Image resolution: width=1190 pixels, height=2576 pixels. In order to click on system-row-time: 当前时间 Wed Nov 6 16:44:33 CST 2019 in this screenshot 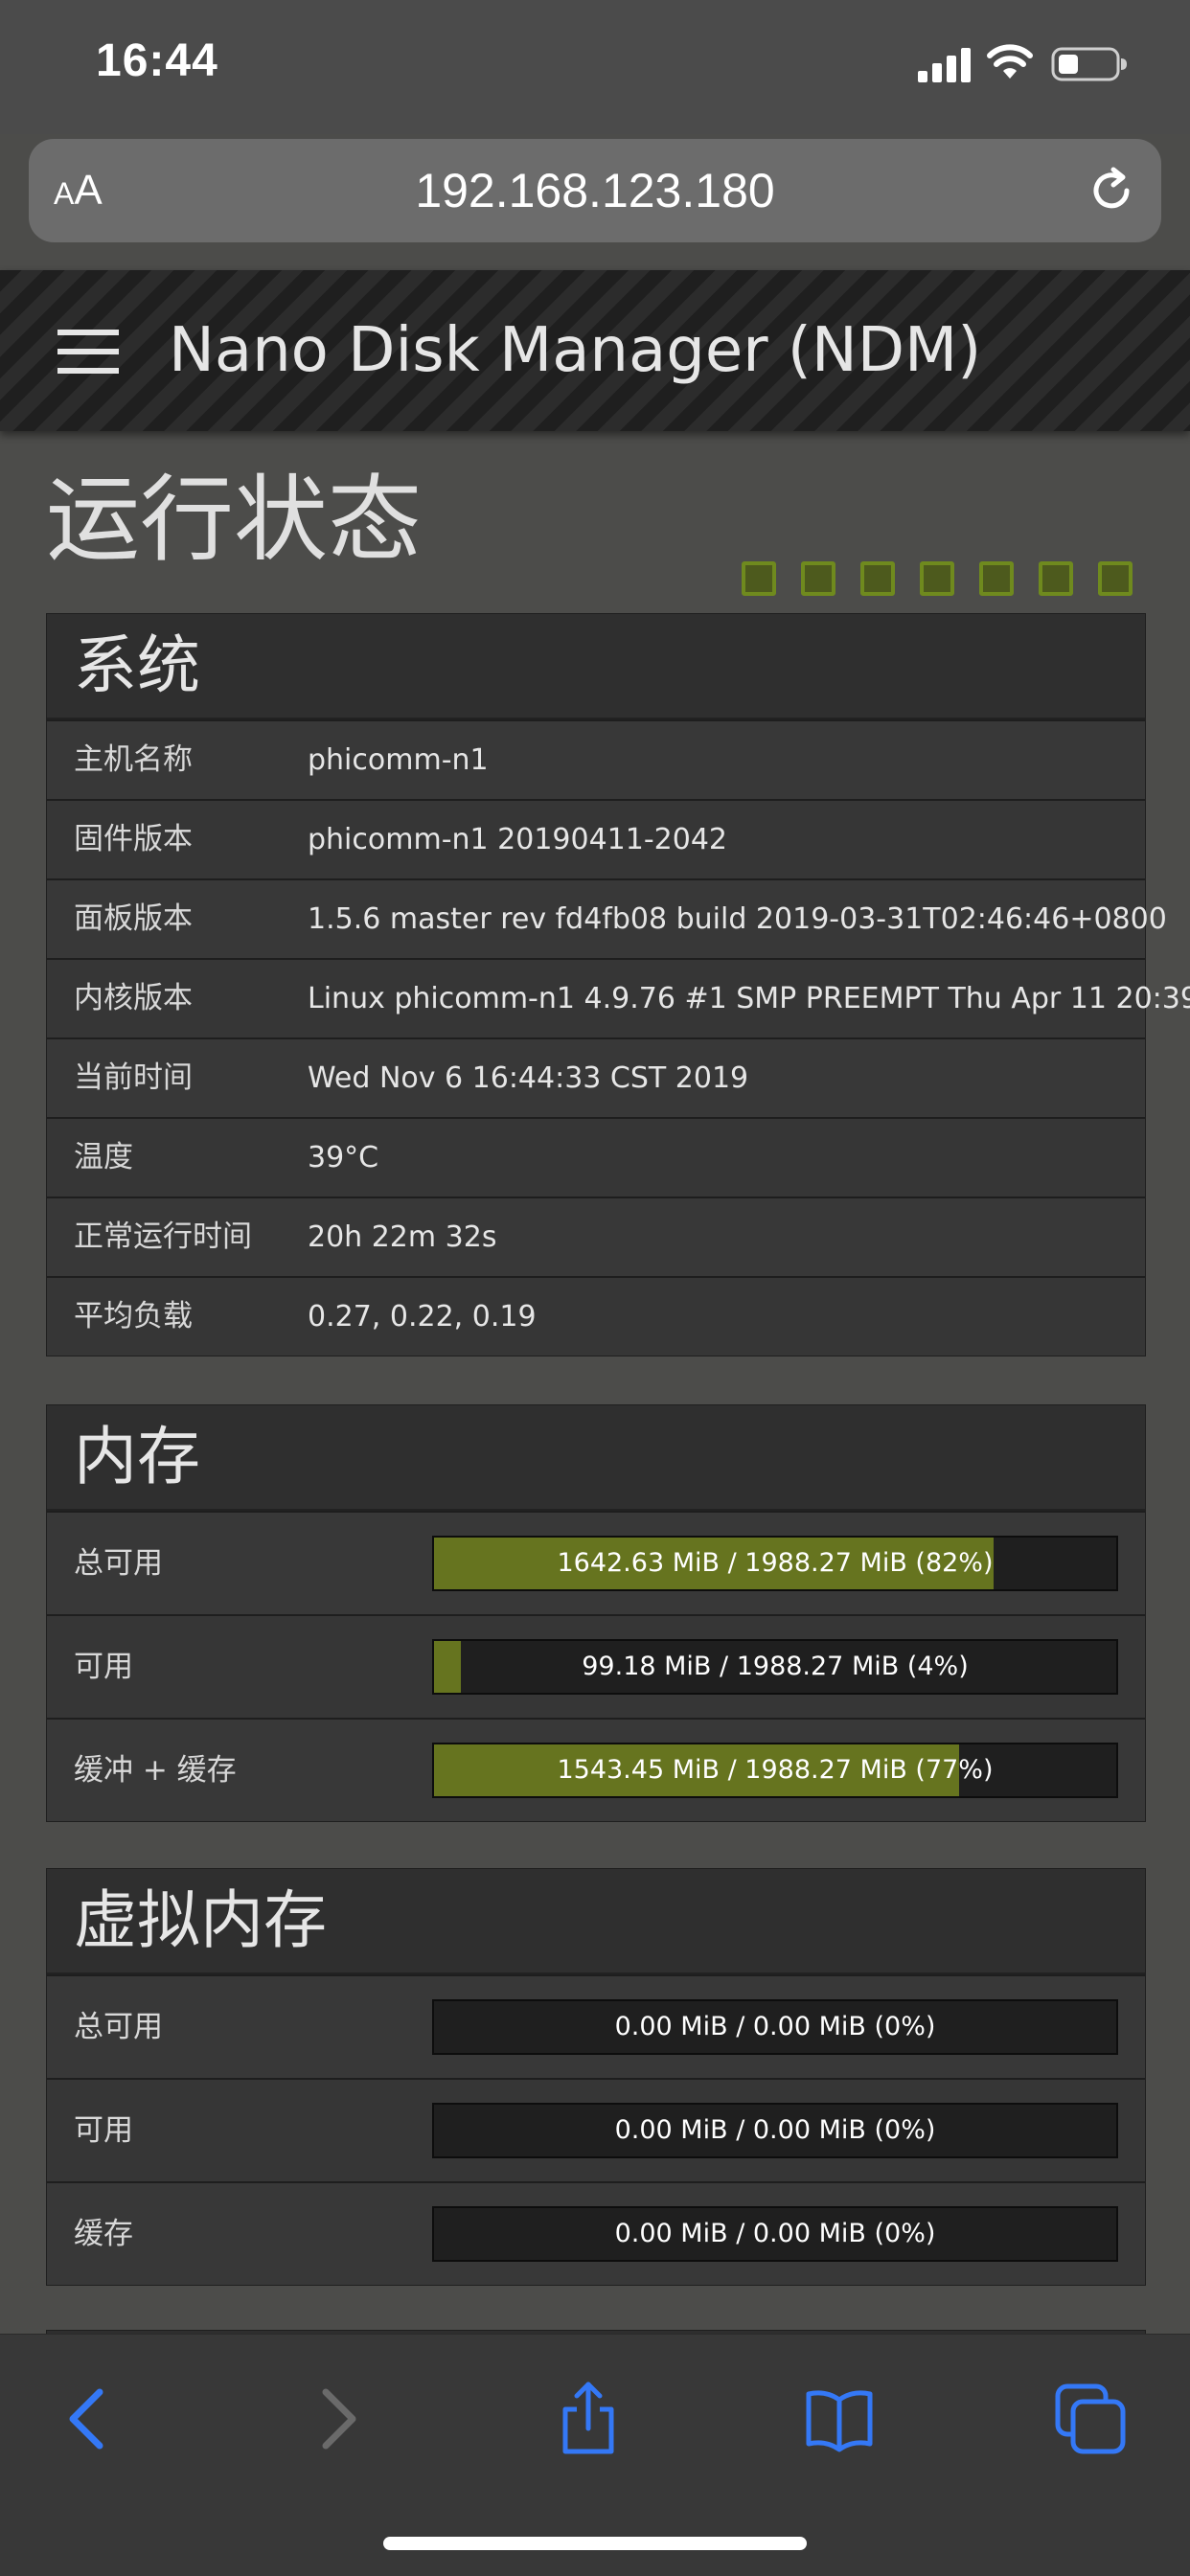, I will do `click(596, 1077)`.